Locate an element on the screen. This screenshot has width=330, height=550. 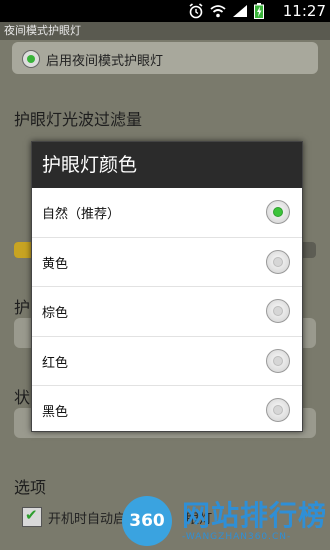
eye-section-title: 护 is located at coordinates (22, 307).